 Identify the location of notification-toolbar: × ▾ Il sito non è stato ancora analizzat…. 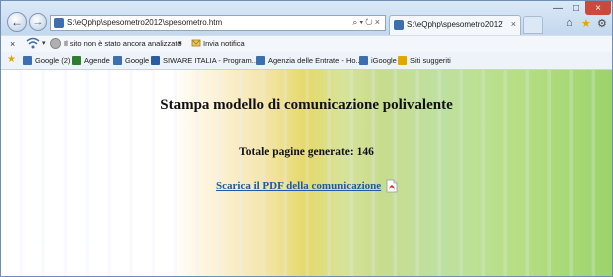
(306, 43).